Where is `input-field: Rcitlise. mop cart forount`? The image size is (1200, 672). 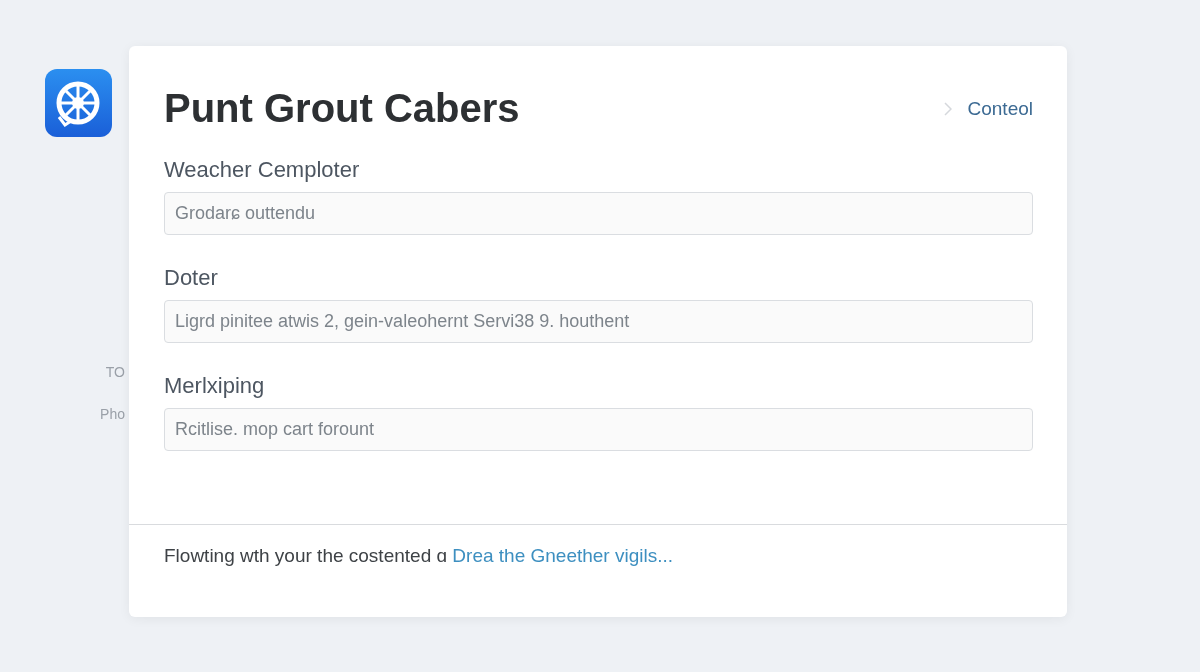
input-field: Rcitlise. mop cart forount is located at coordinates (598, 429).